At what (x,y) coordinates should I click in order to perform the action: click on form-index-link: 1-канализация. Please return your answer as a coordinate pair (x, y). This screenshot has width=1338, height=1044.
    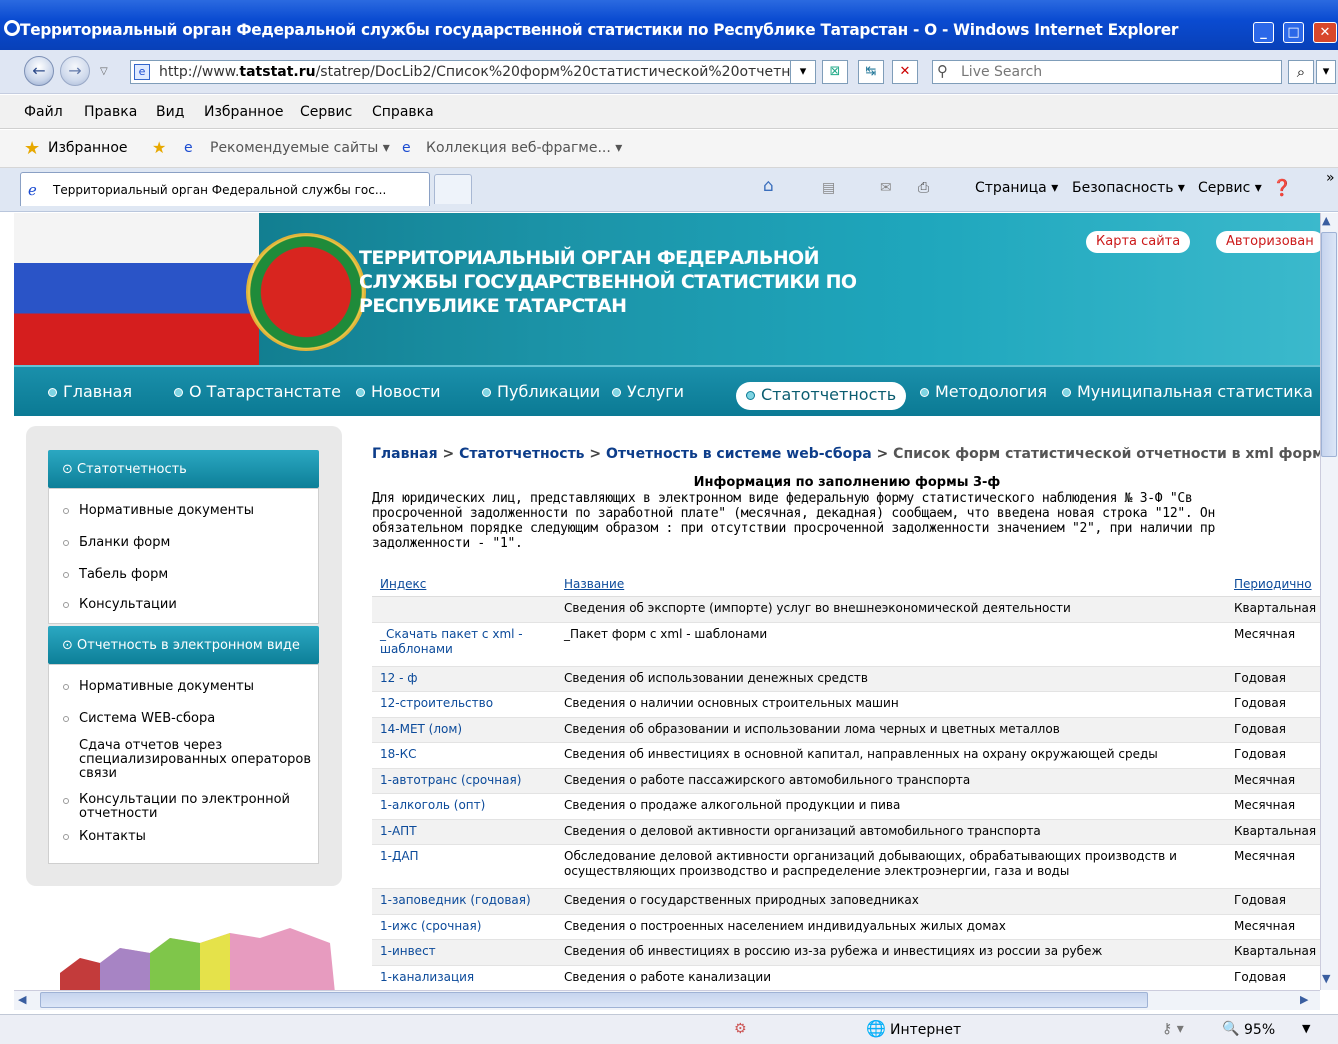
    Looking at the image, I should click on (467, 977).